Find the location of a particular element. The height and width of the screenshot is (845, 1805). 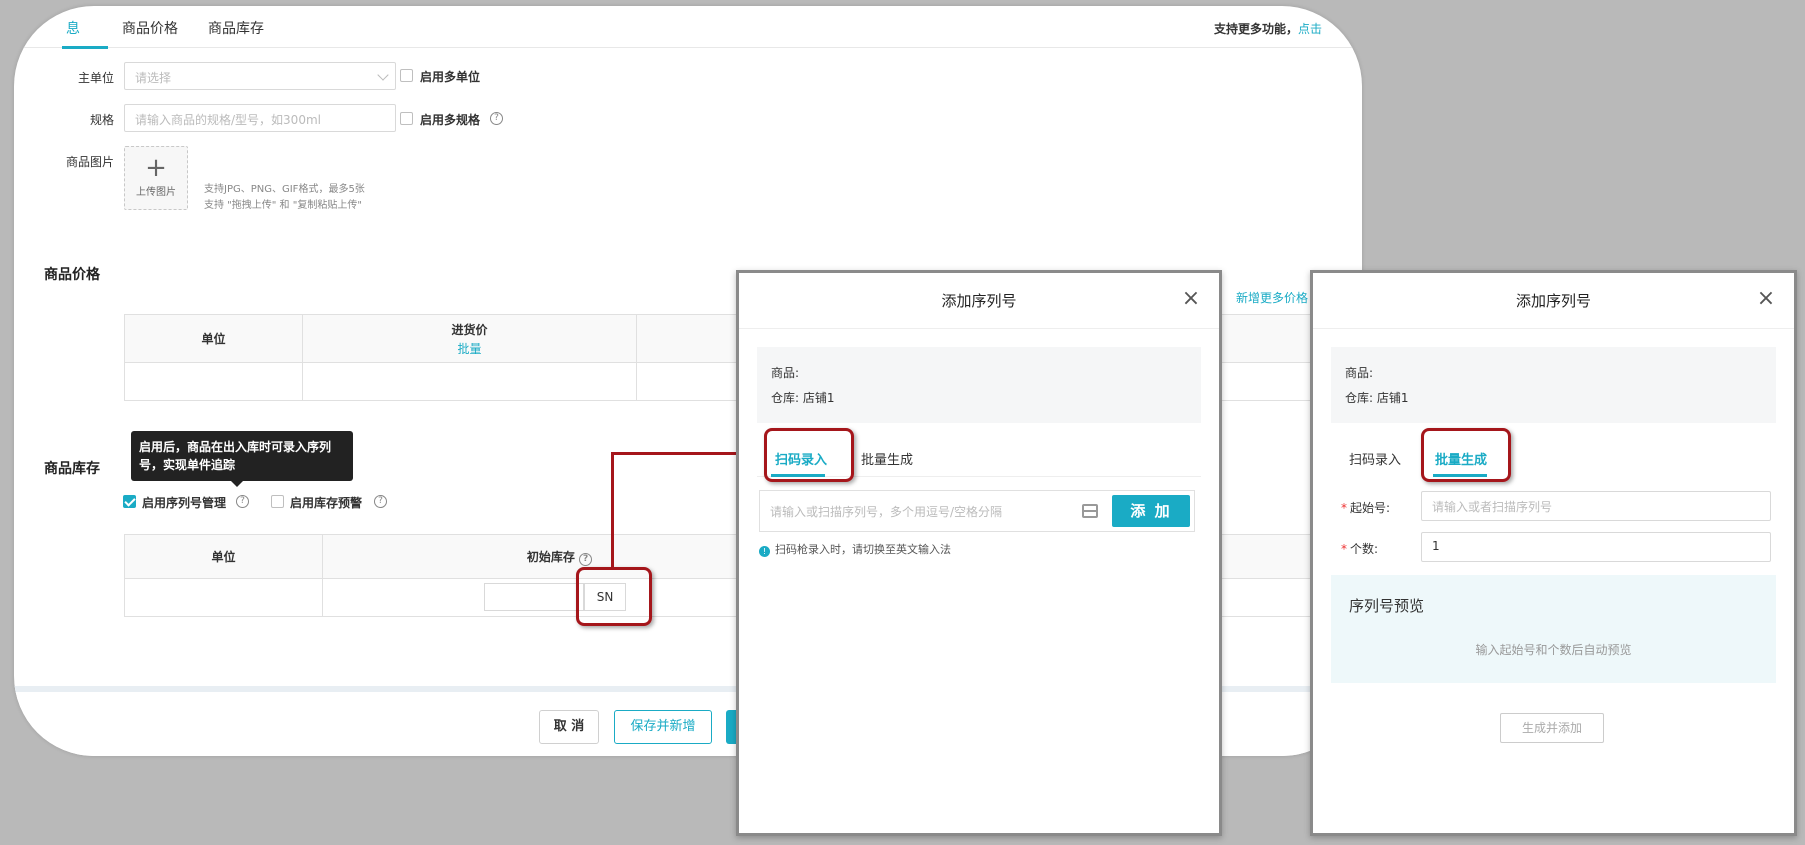

stock-alert-label: 启用库存预警 is located at coordinates (326, 503).